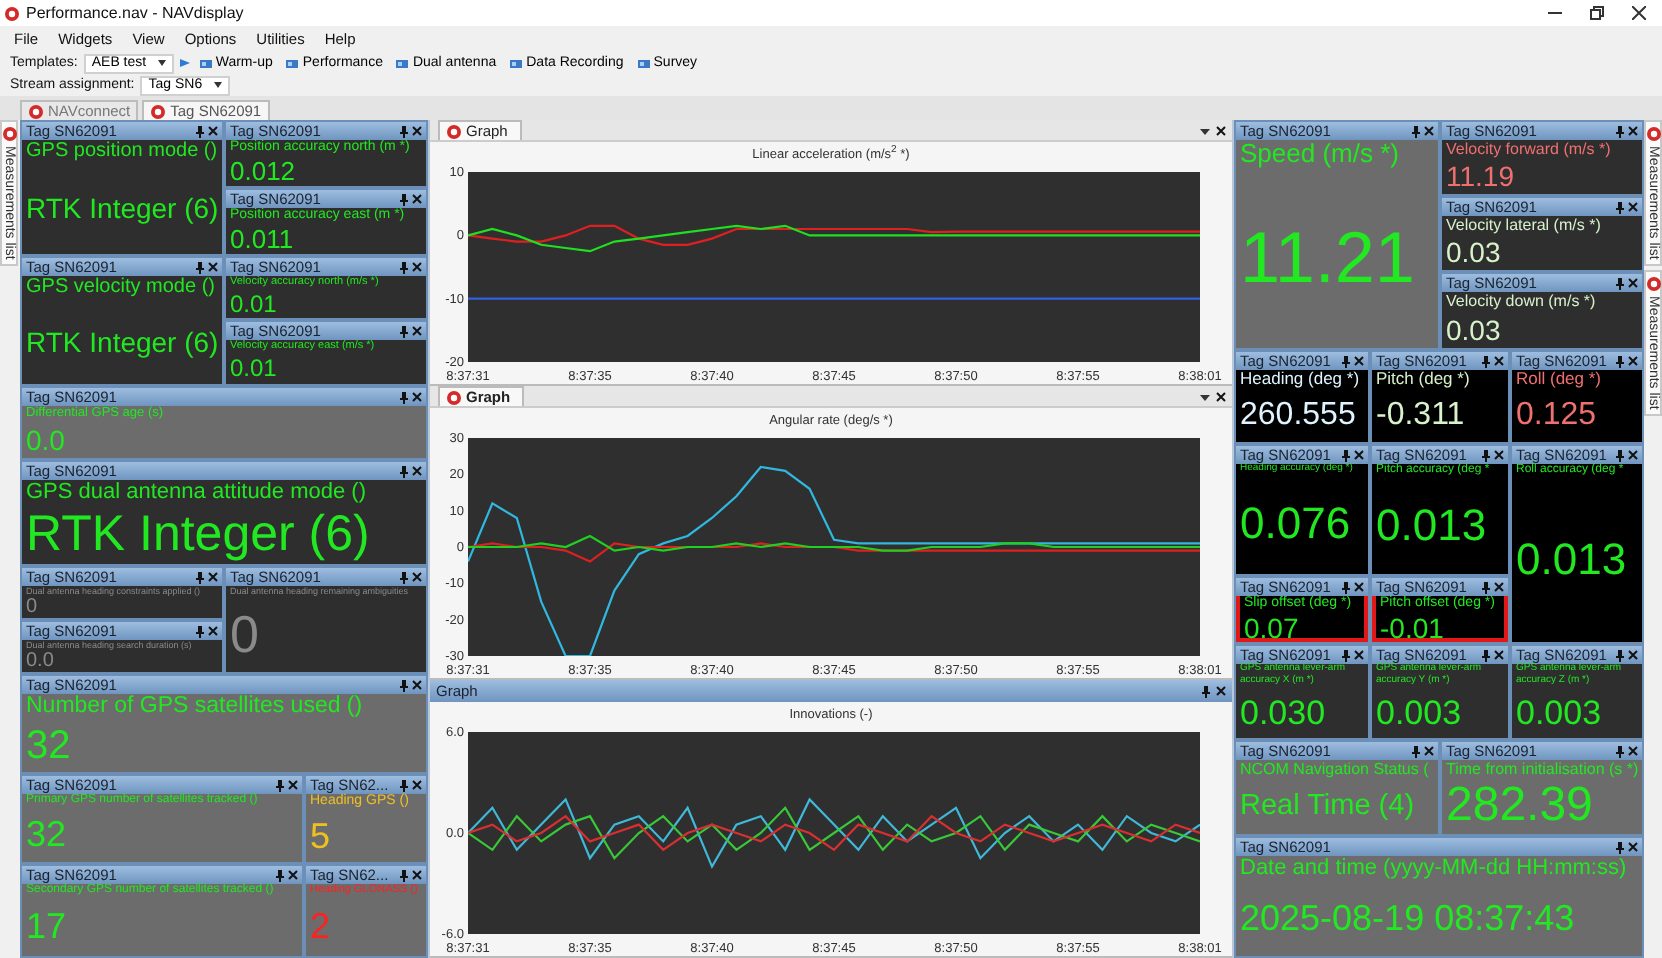 This screenshot has width=1662, height=958. Describe the element at coordinates (198, 534) in the screenshot. I see `measurement-value: RTK Integer (6)` at that location.